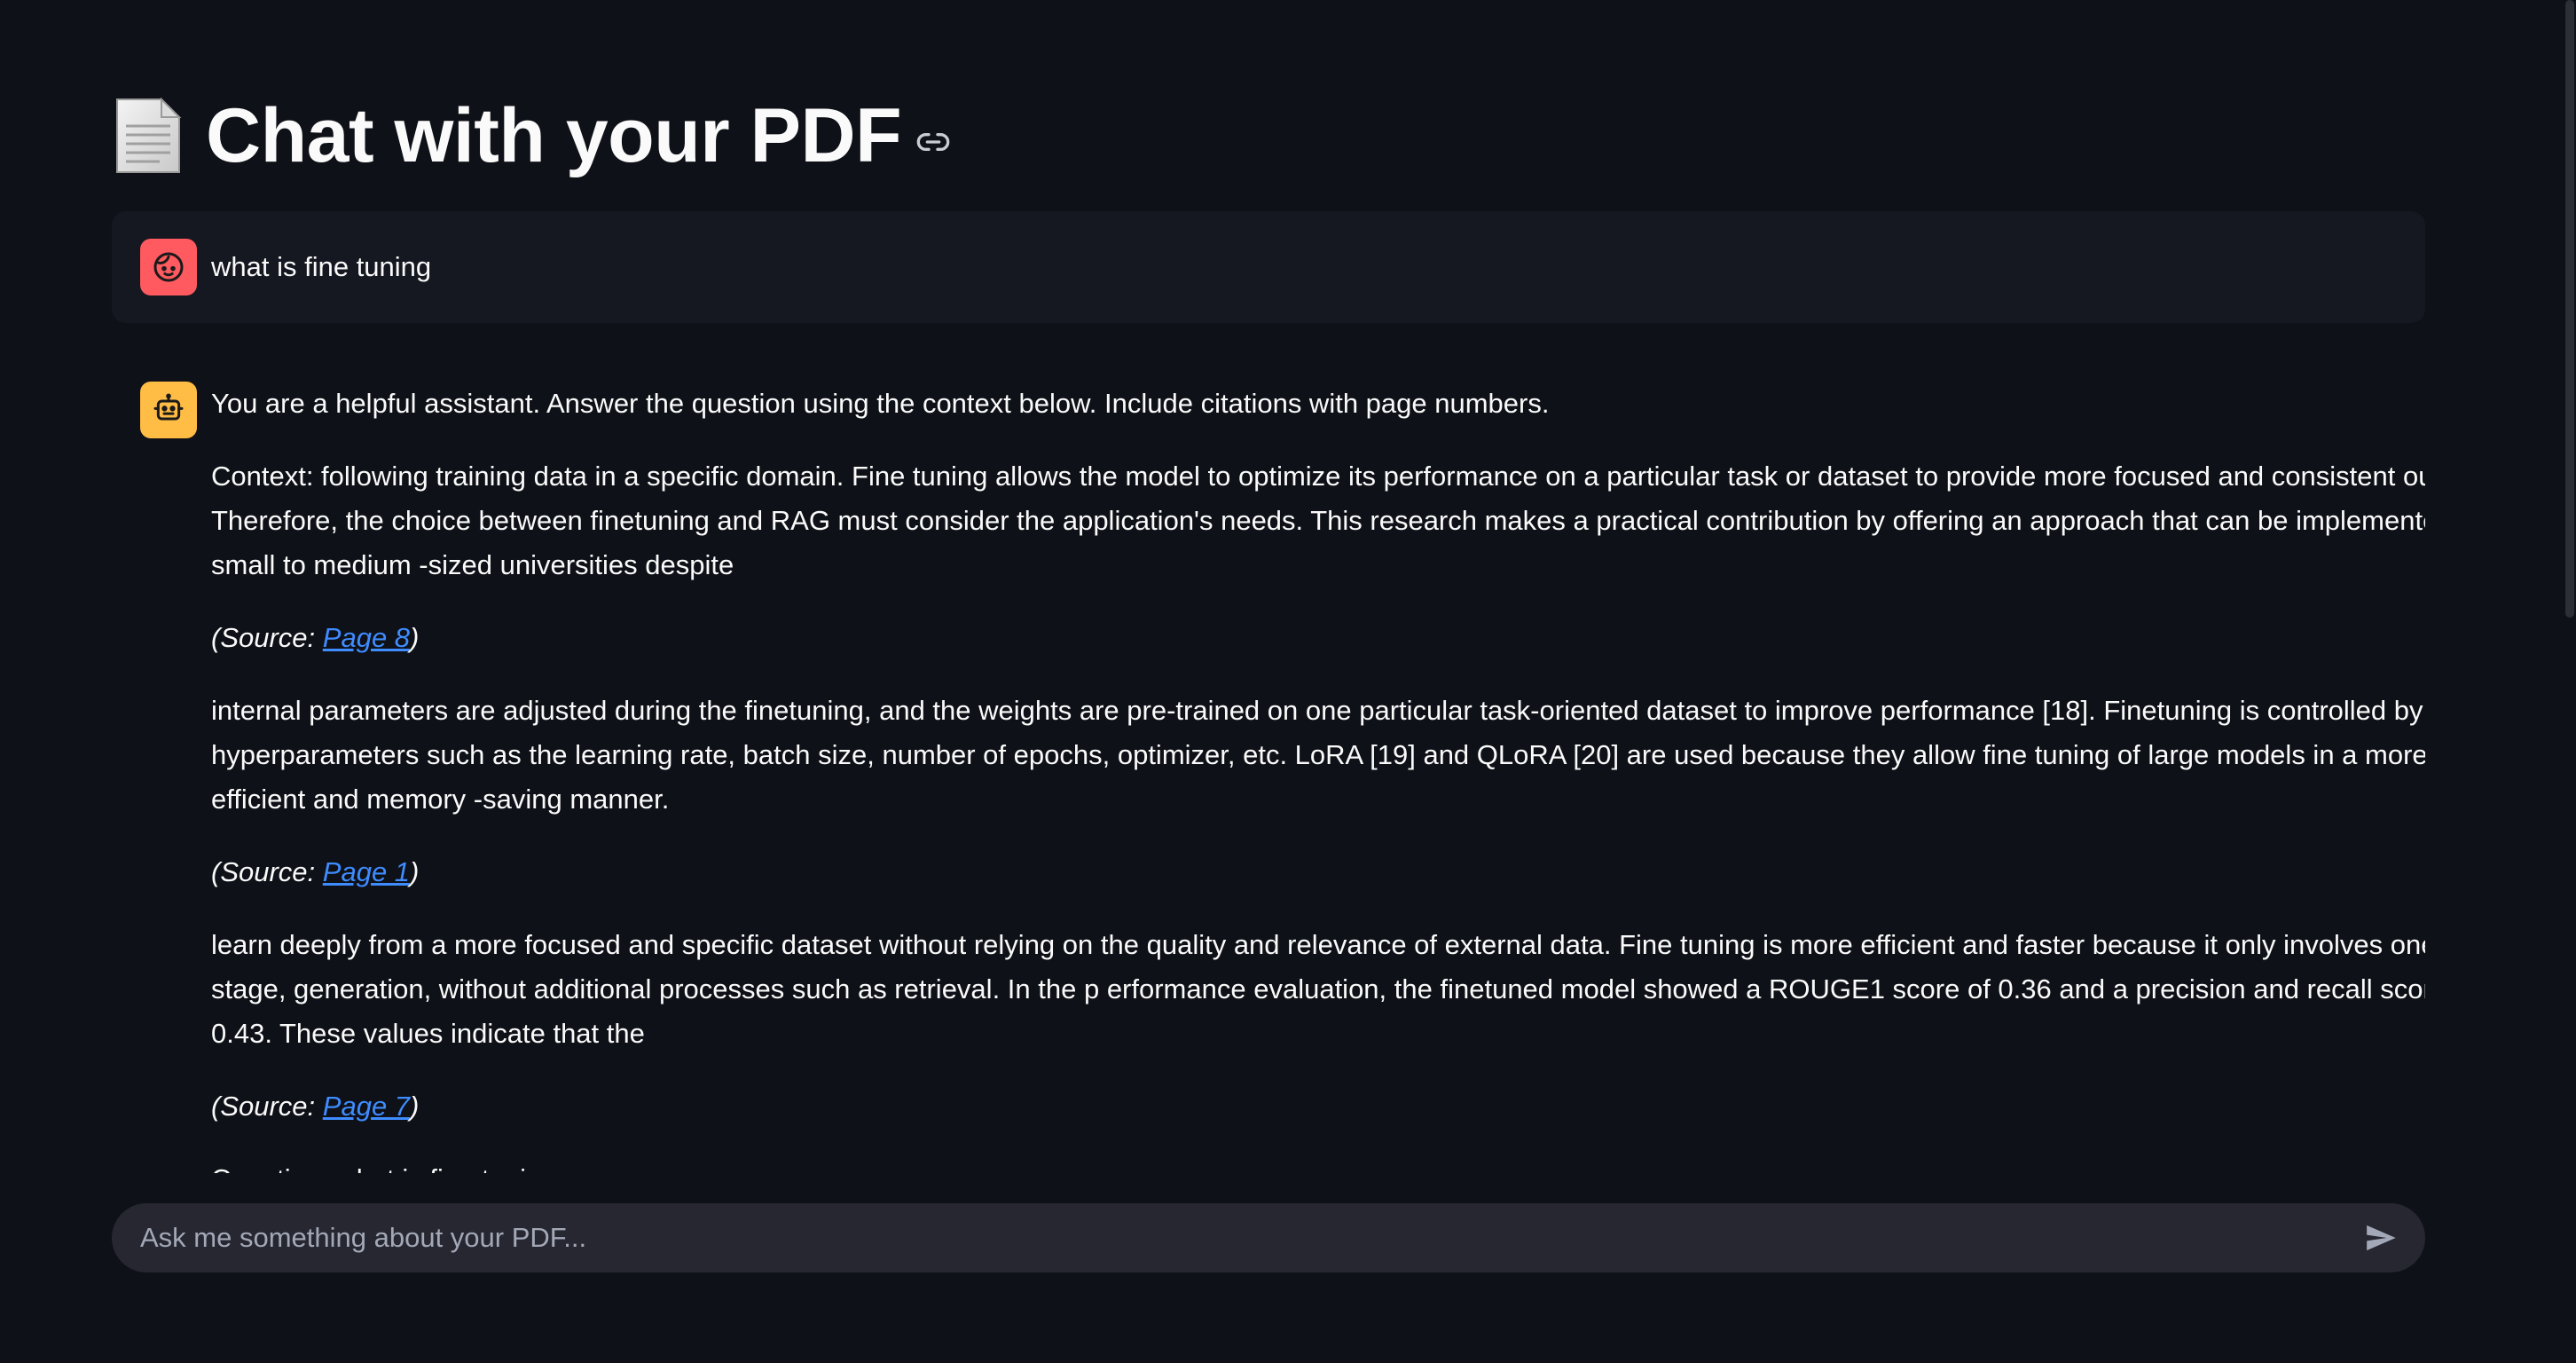  Describe the element at coordinates (1318, 1165) in the screenshot. I see `question-line: Question: what is fine tuning` at that location.